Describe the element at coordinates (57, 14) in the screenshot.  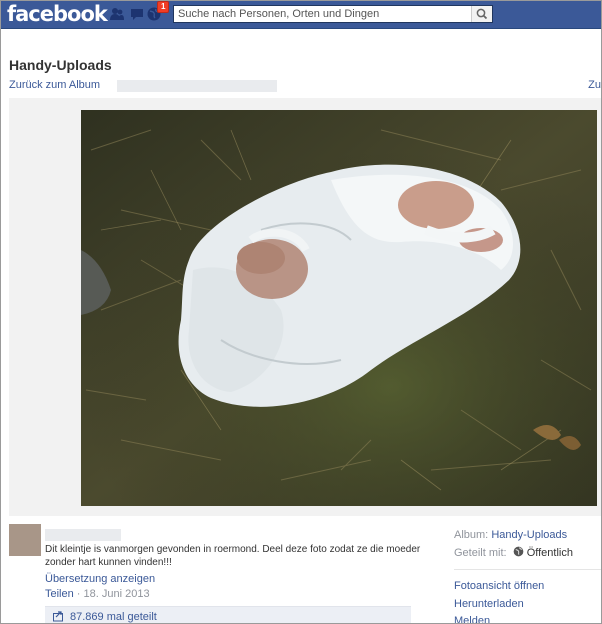
I see `facebook-logo: facebook` at that location.